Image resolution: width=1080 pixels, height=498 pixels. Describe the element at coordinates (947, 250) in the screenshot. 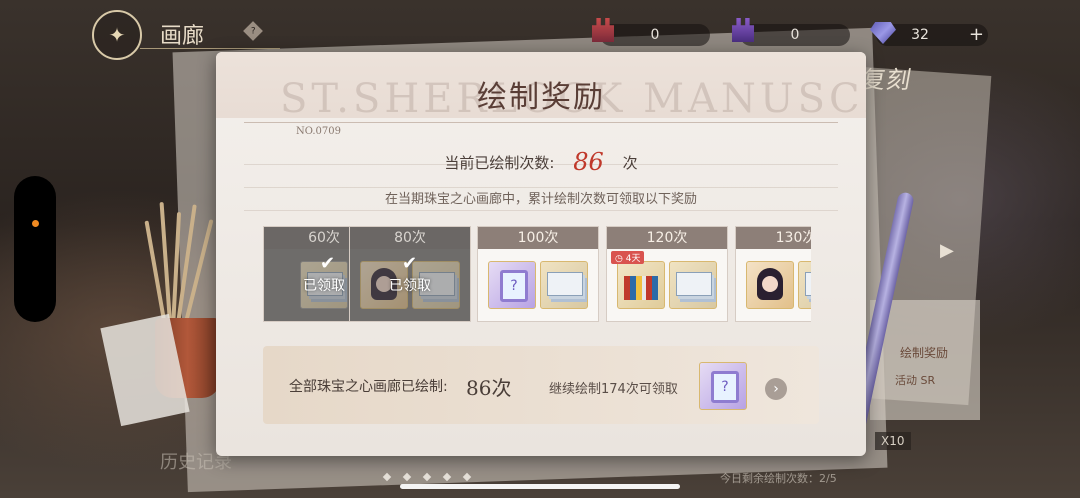

I see `arrow-right-icon: ▶` at that location.